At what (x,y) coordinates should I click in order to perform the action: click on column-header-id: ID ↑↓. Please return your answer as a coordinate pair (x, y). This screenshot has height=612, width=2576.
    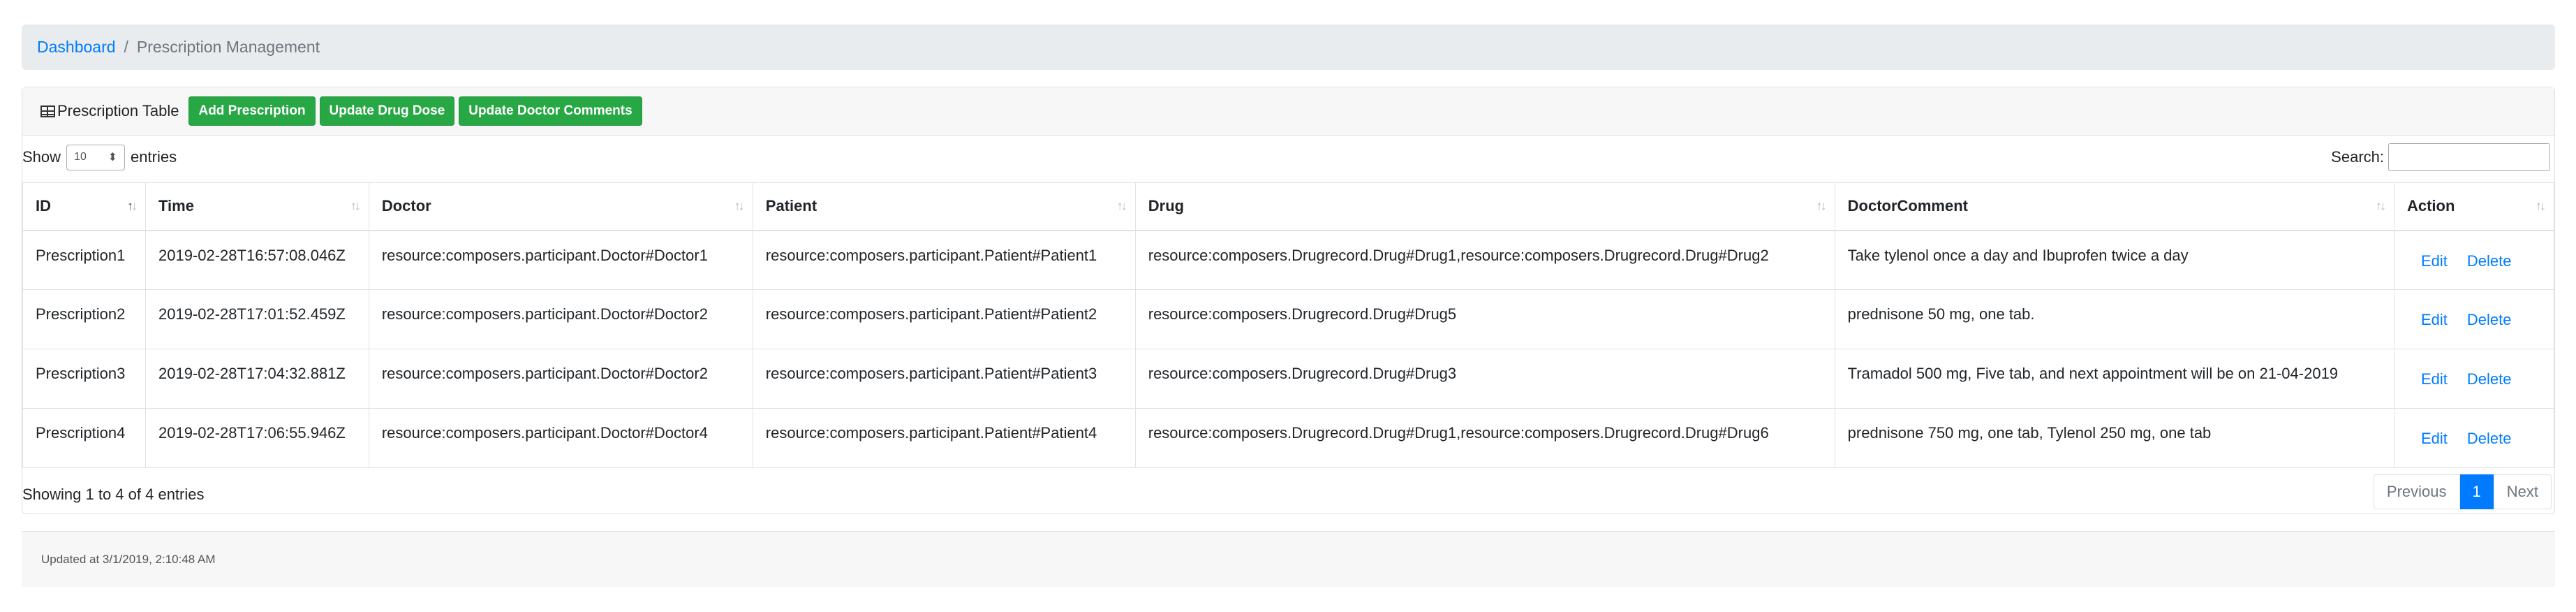
    Looking at the image, I should click on (84, 206).